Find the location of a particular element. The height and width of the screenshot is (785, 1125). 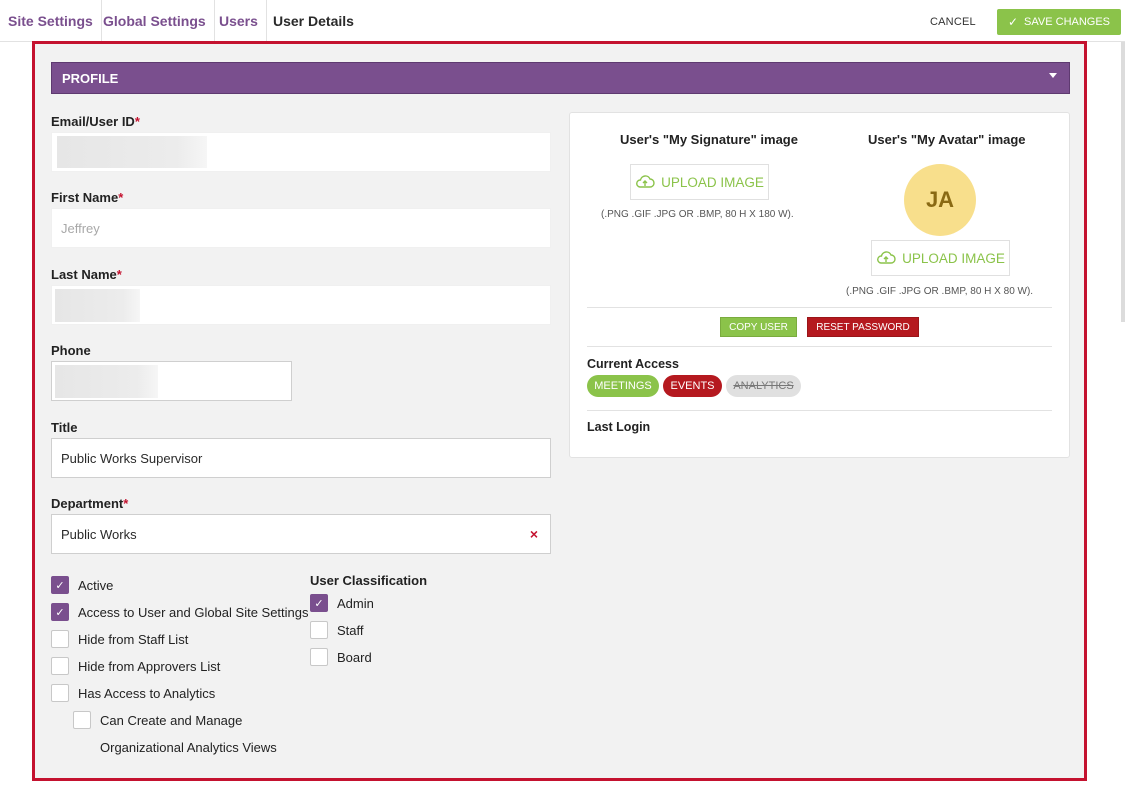

option-hide-approvers-list-label: Hide from Approvers List is located at coordinates (149, 666).